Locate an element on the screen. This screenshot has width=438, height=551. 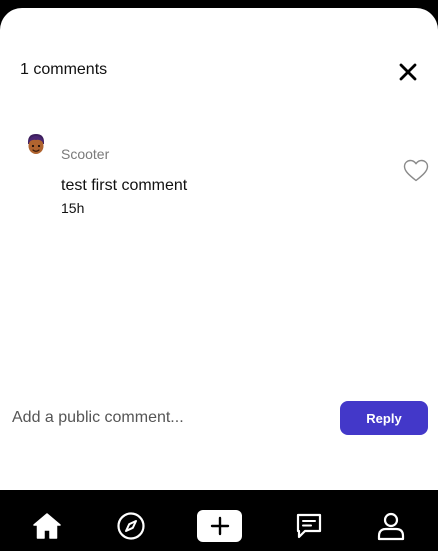
plus-icon is located at coordinates (219, 526).